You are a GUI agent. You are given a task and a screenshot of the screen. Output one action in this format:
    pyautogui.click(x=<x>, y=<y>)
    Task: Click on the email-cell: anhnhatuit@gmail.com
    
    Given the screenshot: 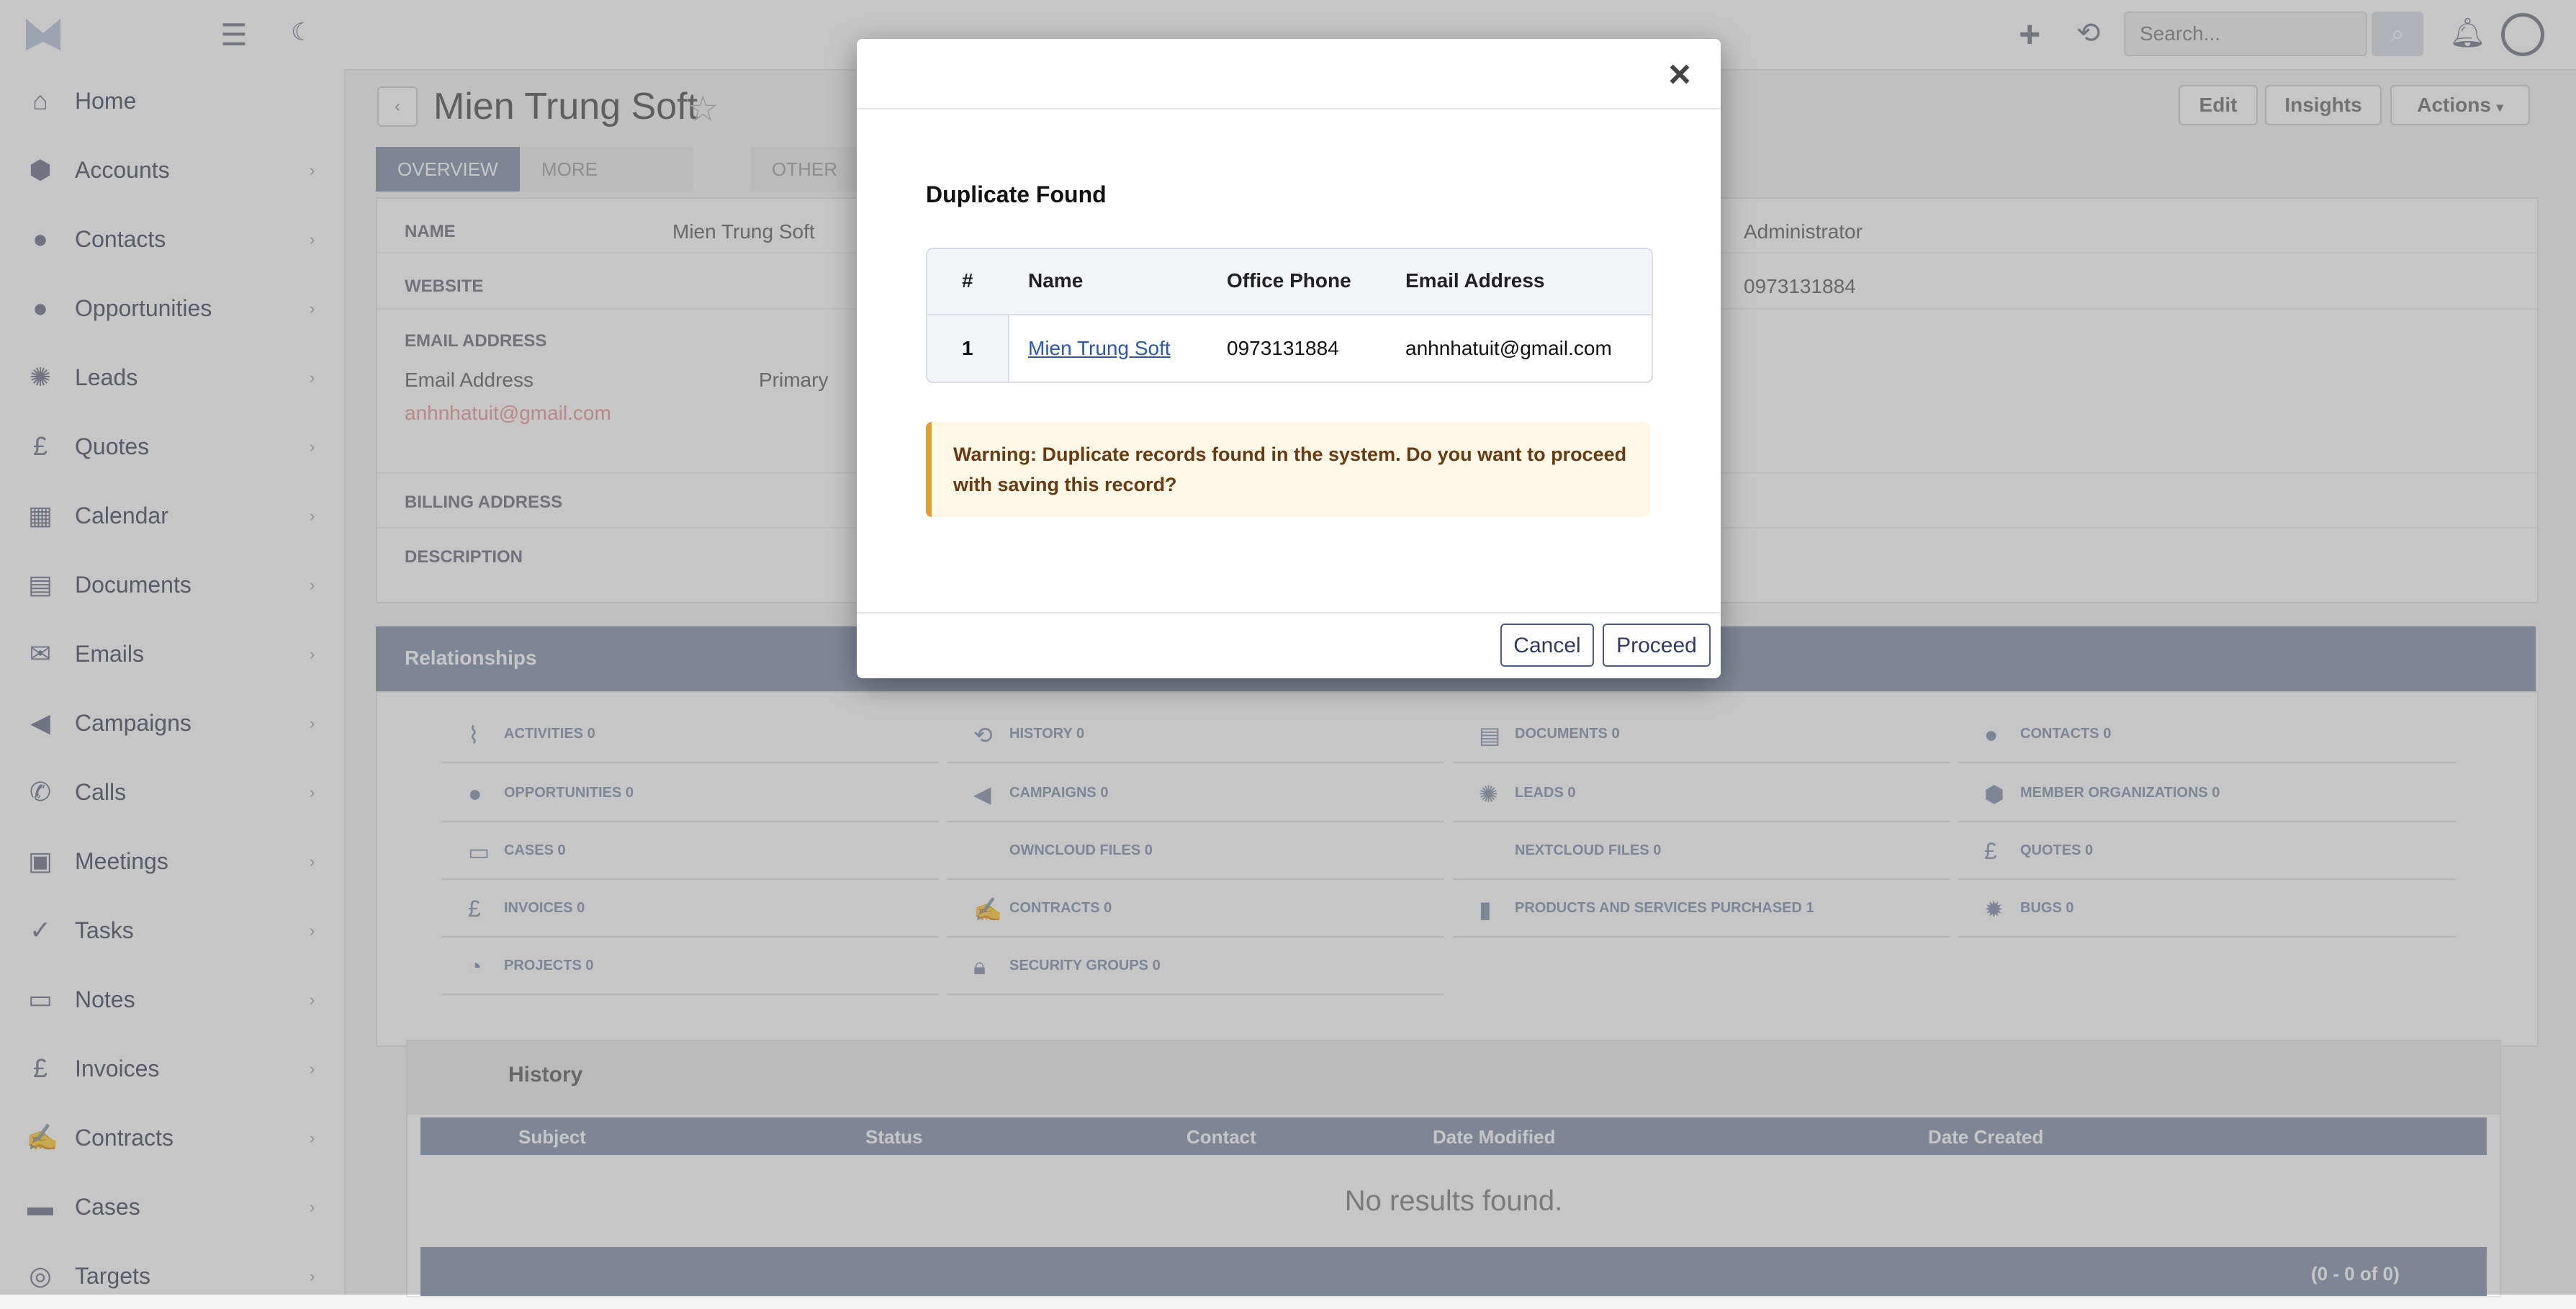 What is the action you would take?
    pyautogui.click(x=1508, y=348)
    